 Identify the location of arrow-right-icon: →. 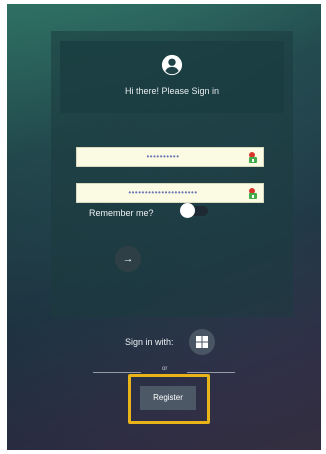
(128, 259).